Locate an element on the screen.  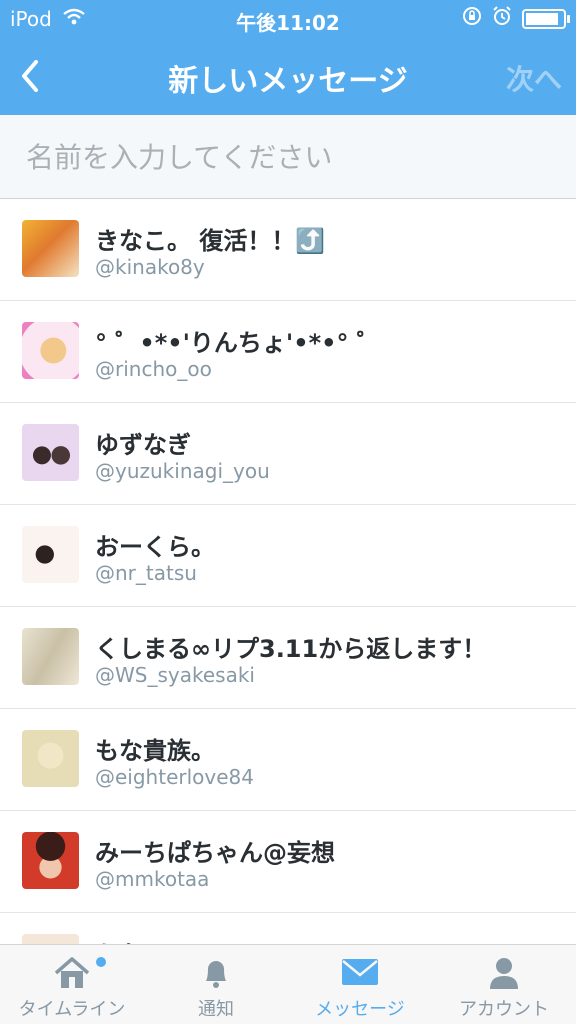
contact-name: みーちぱちゃん@妄想 is located at coordinates (215, 853).